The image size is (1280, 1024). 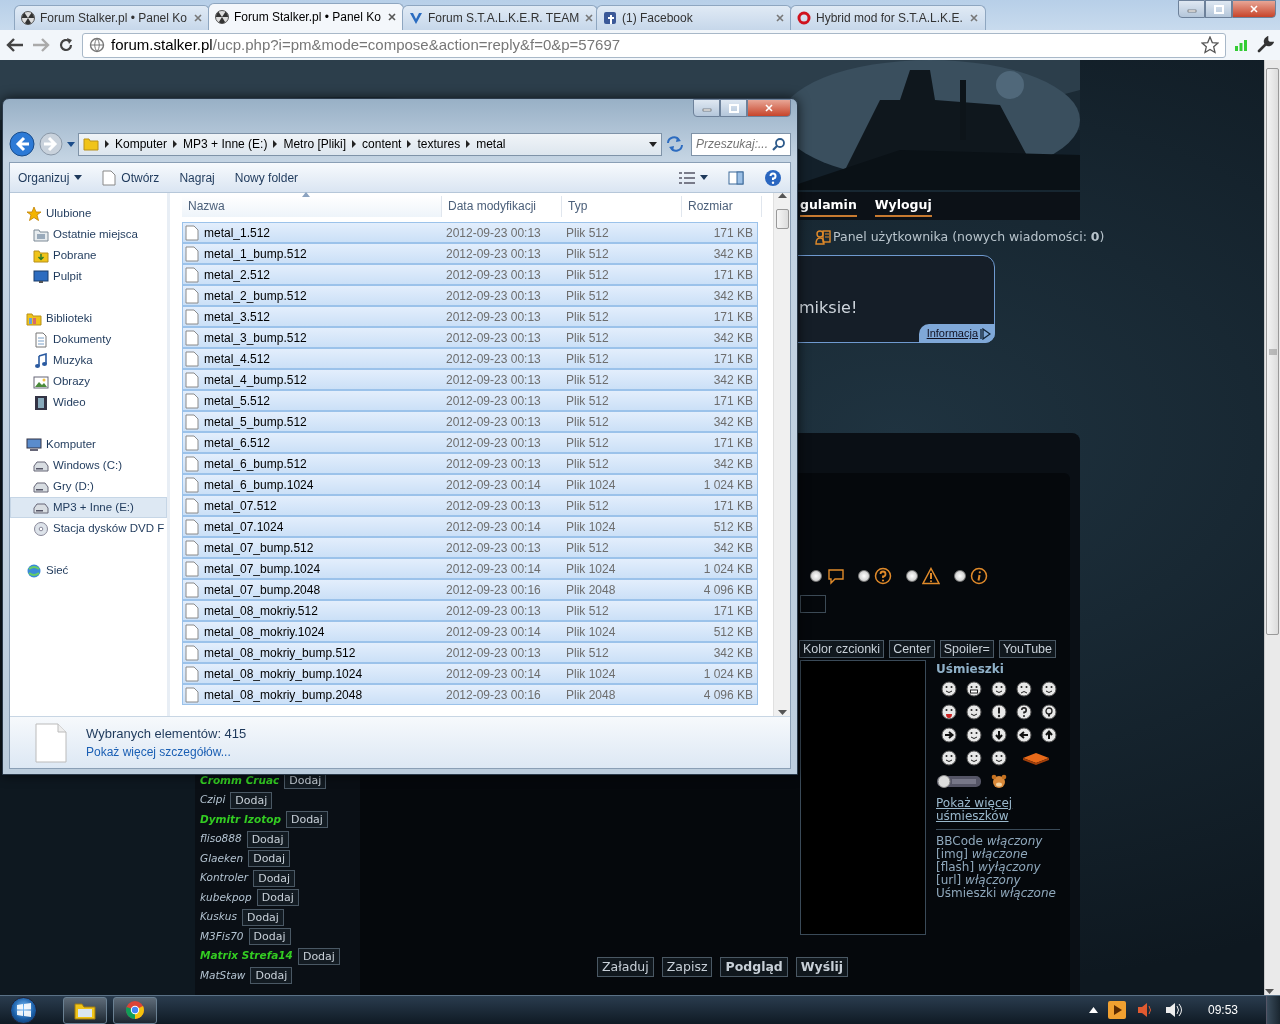 I want to click on column-header: Typ, so click(x=622, y=206).